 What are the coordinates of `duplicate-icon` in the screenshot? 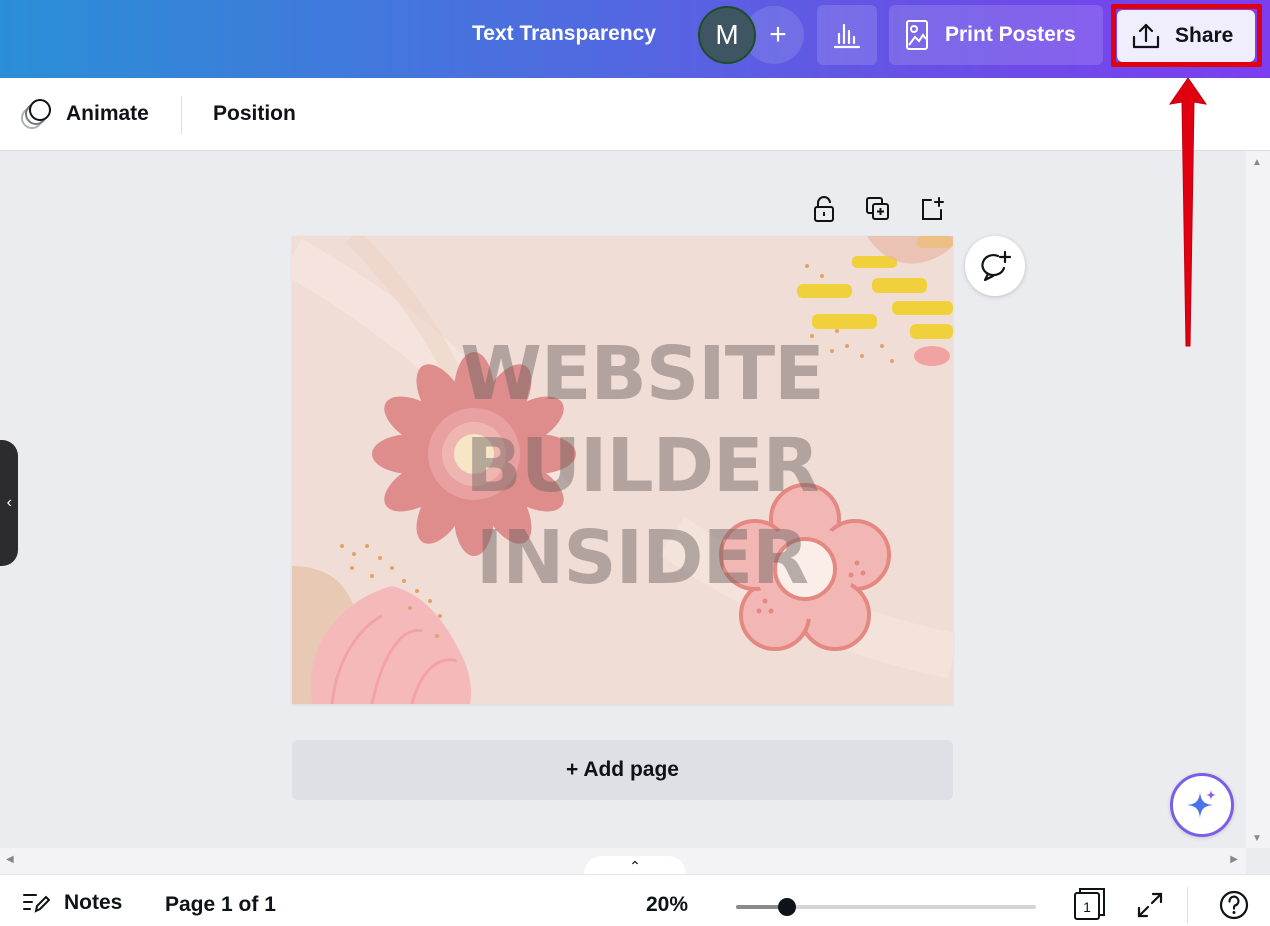 It's located at (877, 208).